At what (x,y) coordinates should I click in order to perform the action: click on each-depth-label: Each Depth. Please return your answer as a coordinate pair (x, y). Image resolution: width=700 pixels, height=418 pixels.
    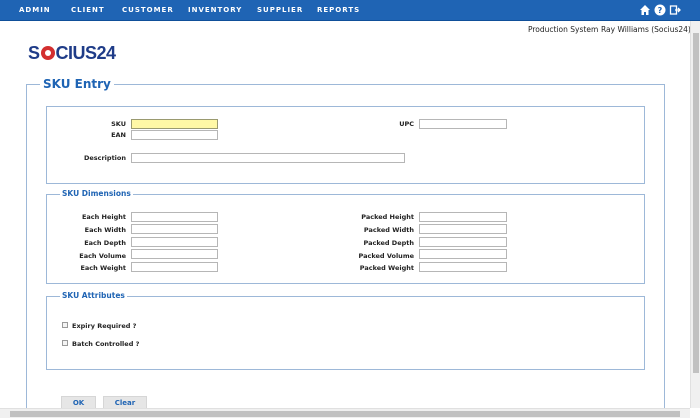
    Looking at the image, I should click on (105, 243).